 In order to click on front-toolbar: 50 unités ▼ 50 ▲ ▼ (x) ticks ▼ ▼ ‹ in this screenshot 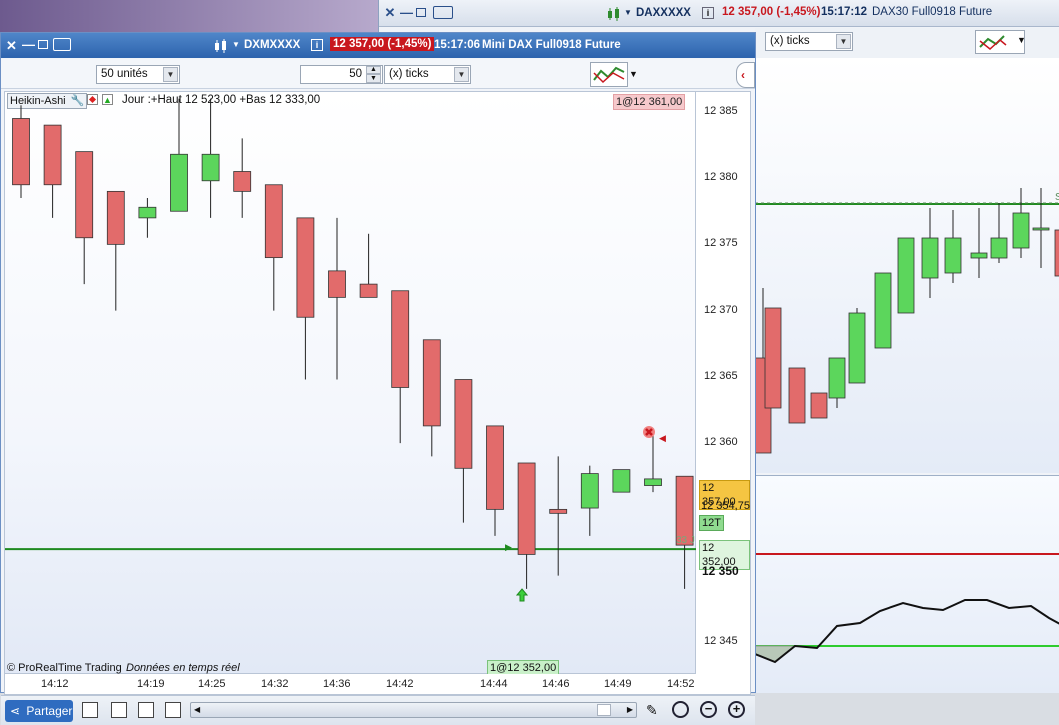, I will do `click(378, 74)`.